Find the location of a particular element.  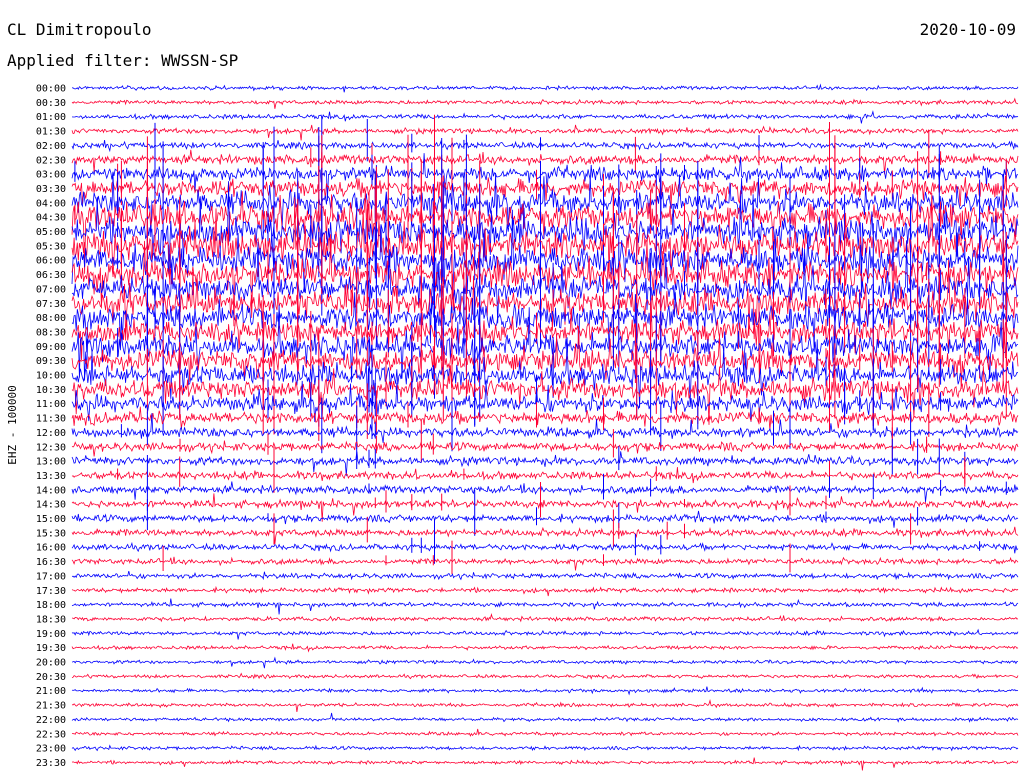

time-tick-label: 11:30 is located at coordinates (51, 419).